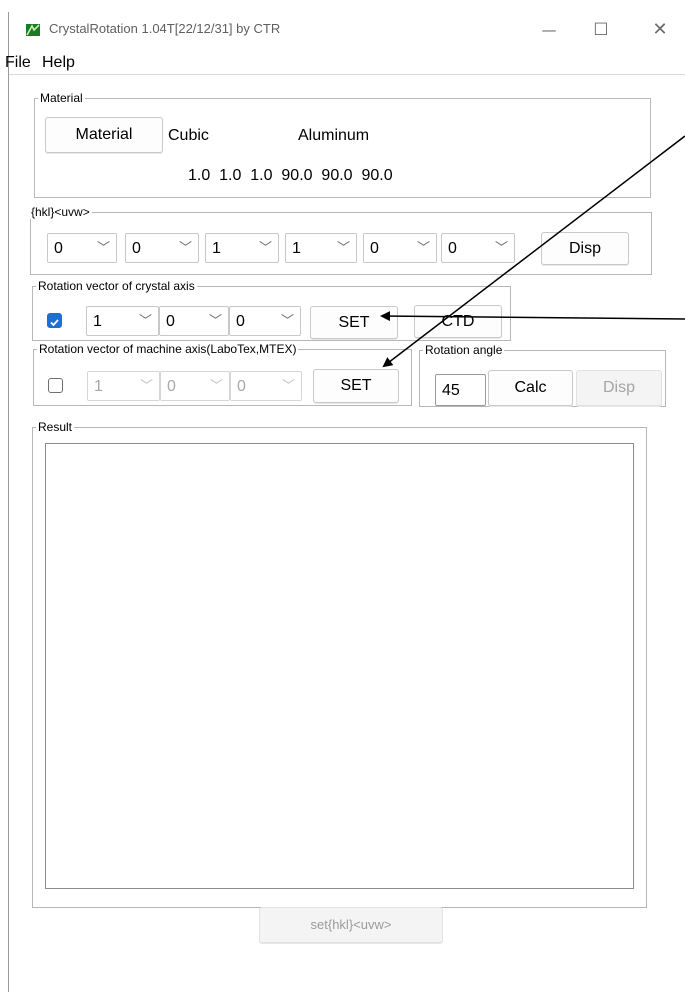  Describe the element at coordinates (18, 63) in the screenshot. I see `menu-file: File` at that location.